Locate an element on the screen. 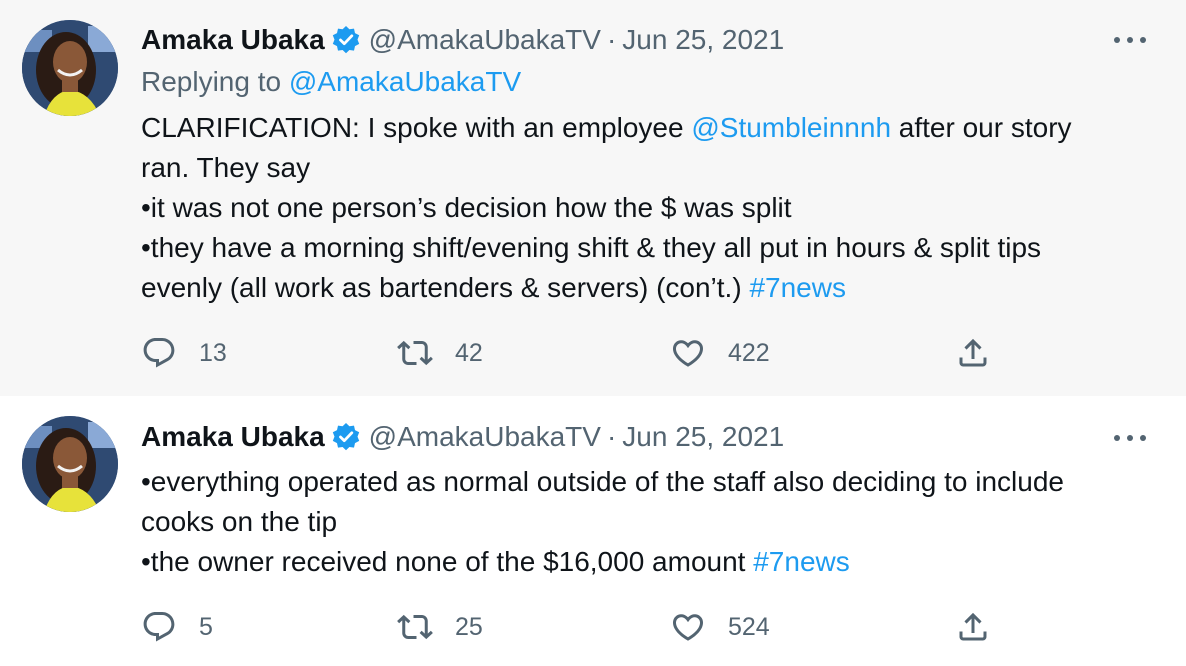  retweet-button: 42 is located at coordinates (440, 353).